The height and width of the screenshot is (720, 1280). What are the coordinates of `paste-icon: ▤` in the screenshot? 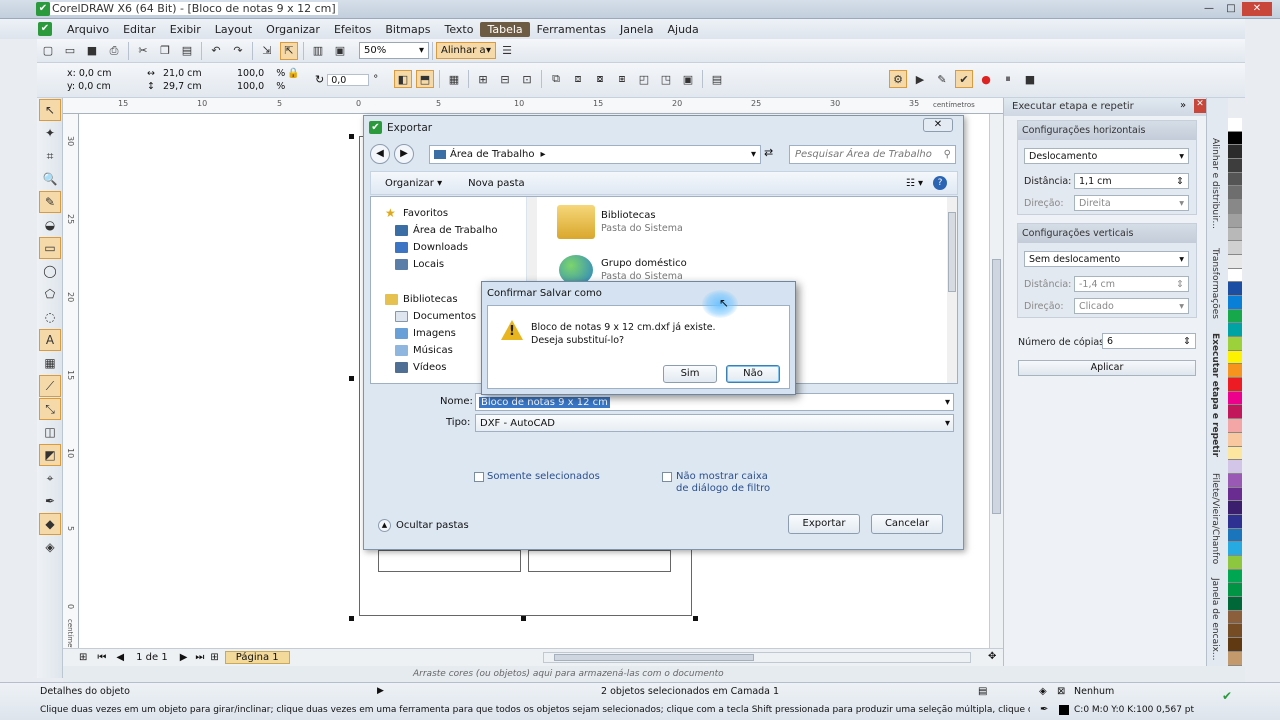 It's located at (187, 51).